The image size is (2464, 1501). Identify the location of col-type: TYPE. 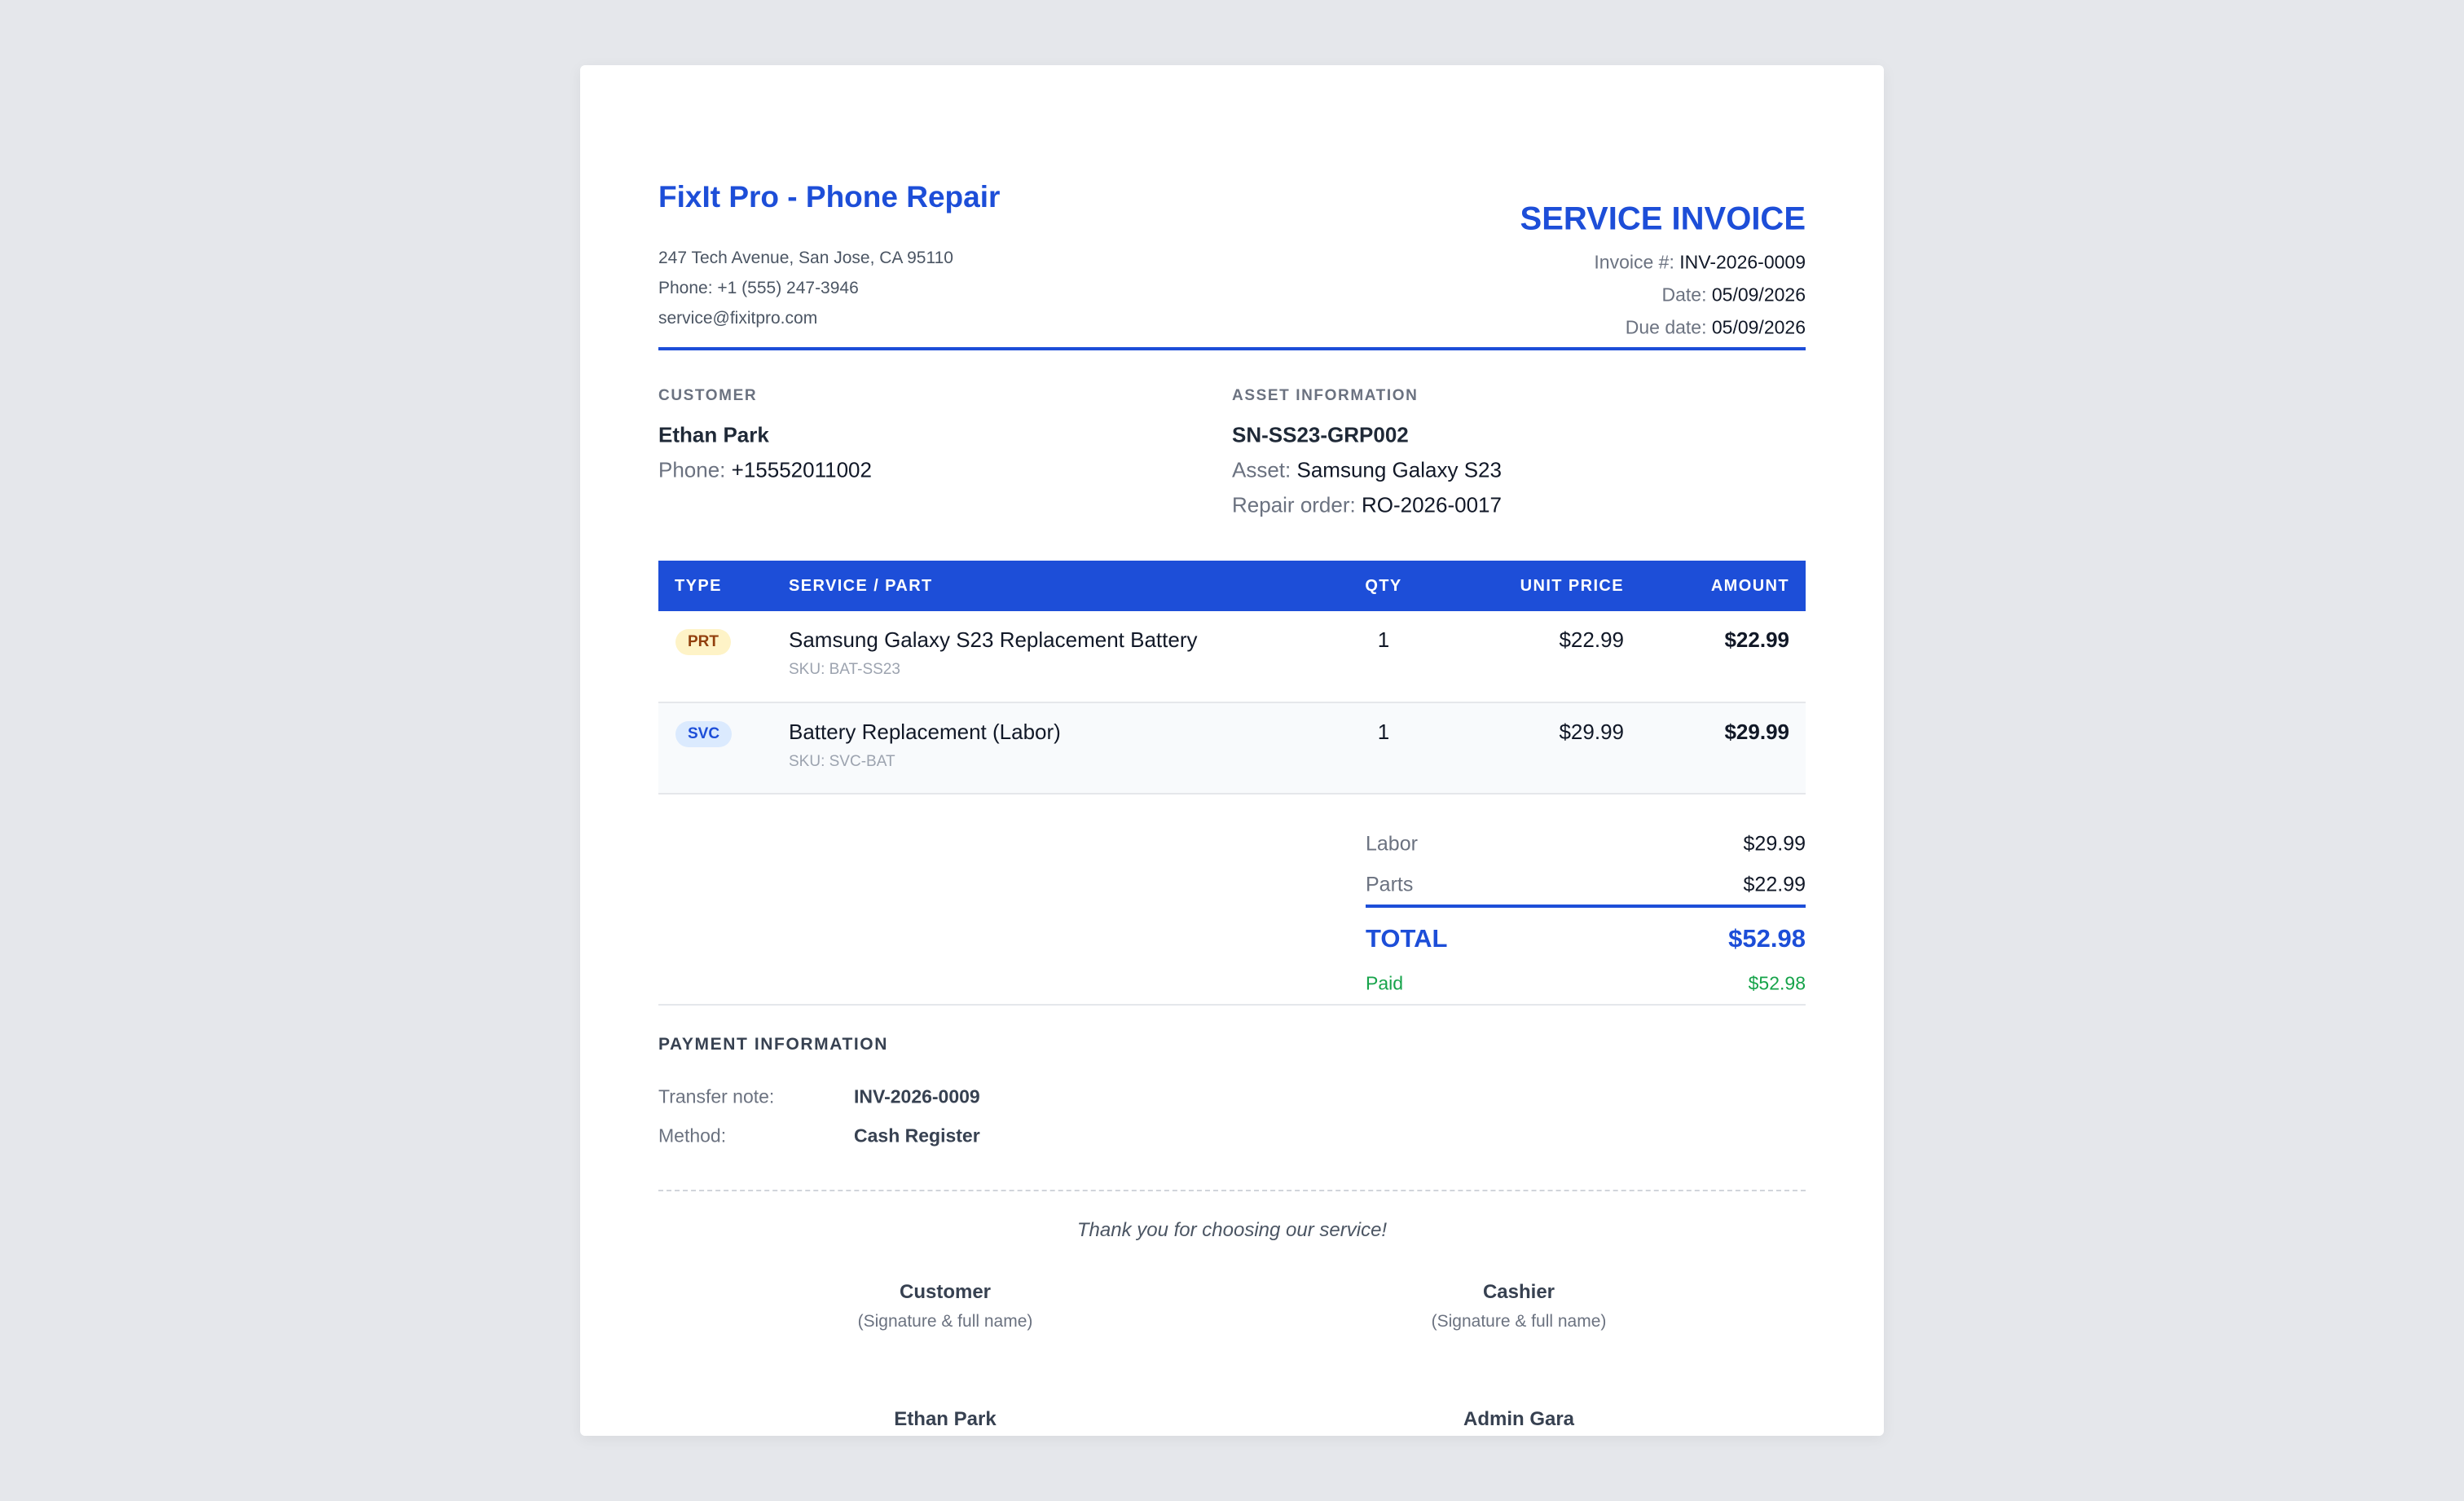
(723, 586).